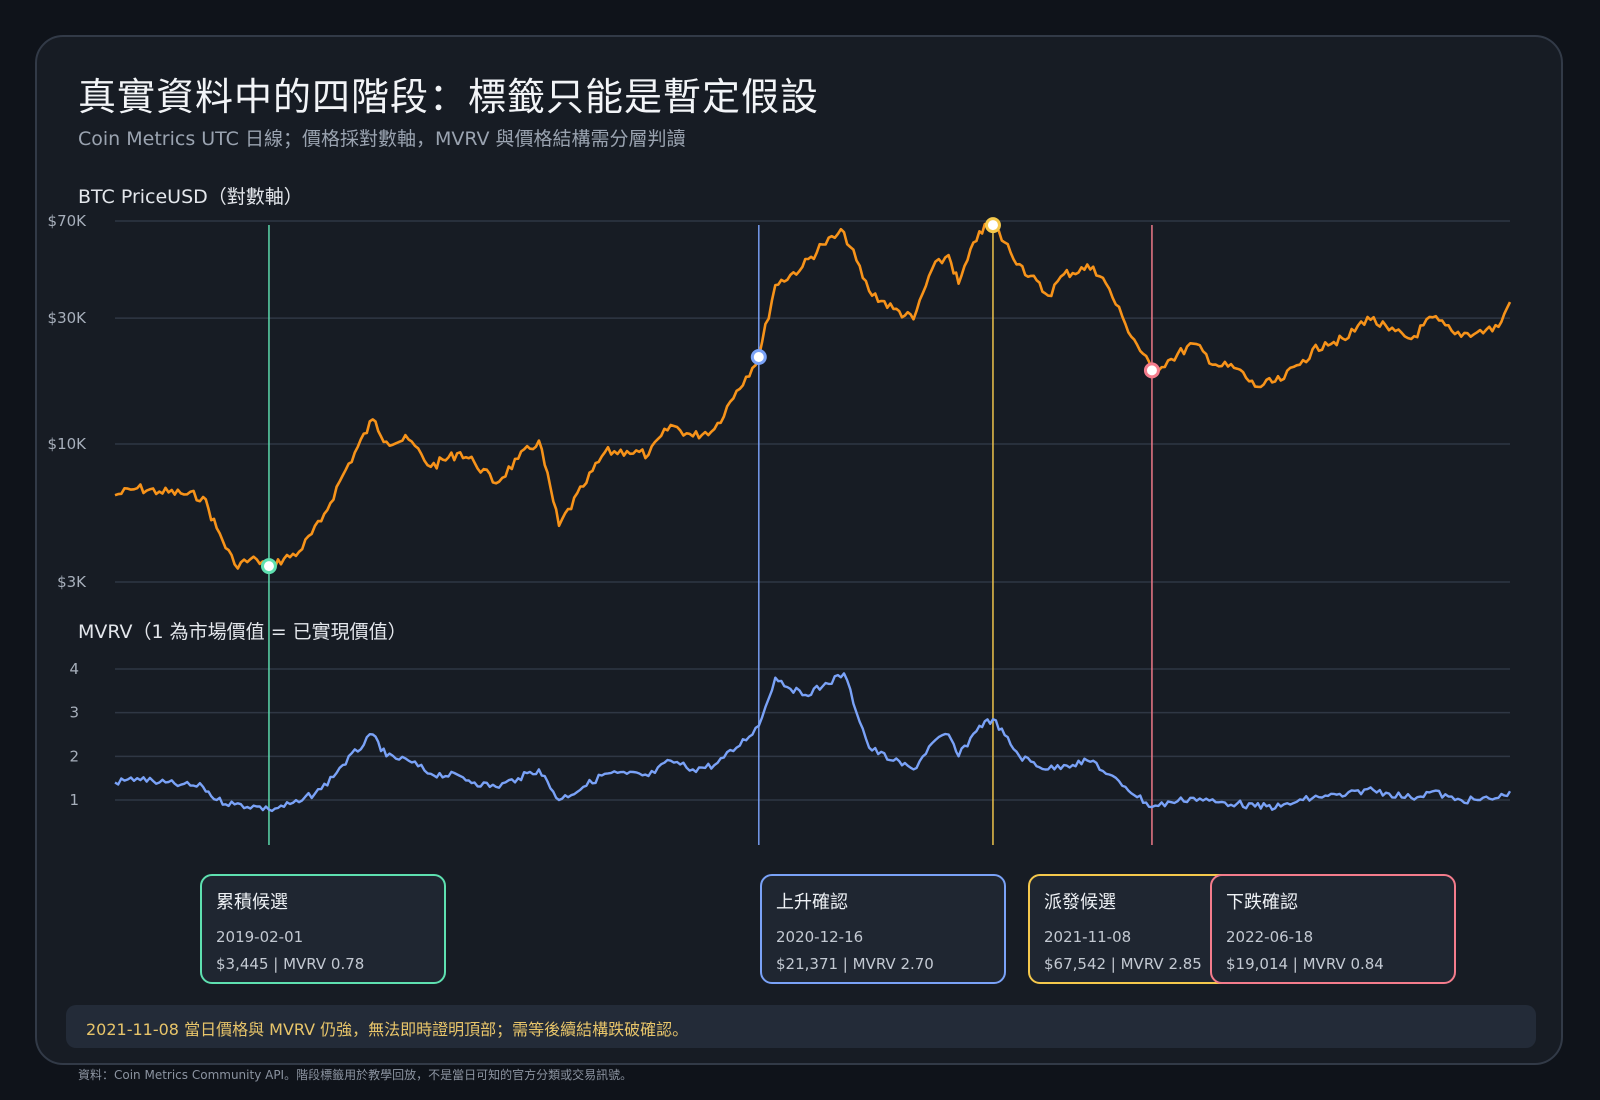  What do you see at coordinates (74, 713) in the screenshot?
I see `mvrv-tick-label: 3` at bounding box center [74, 713].